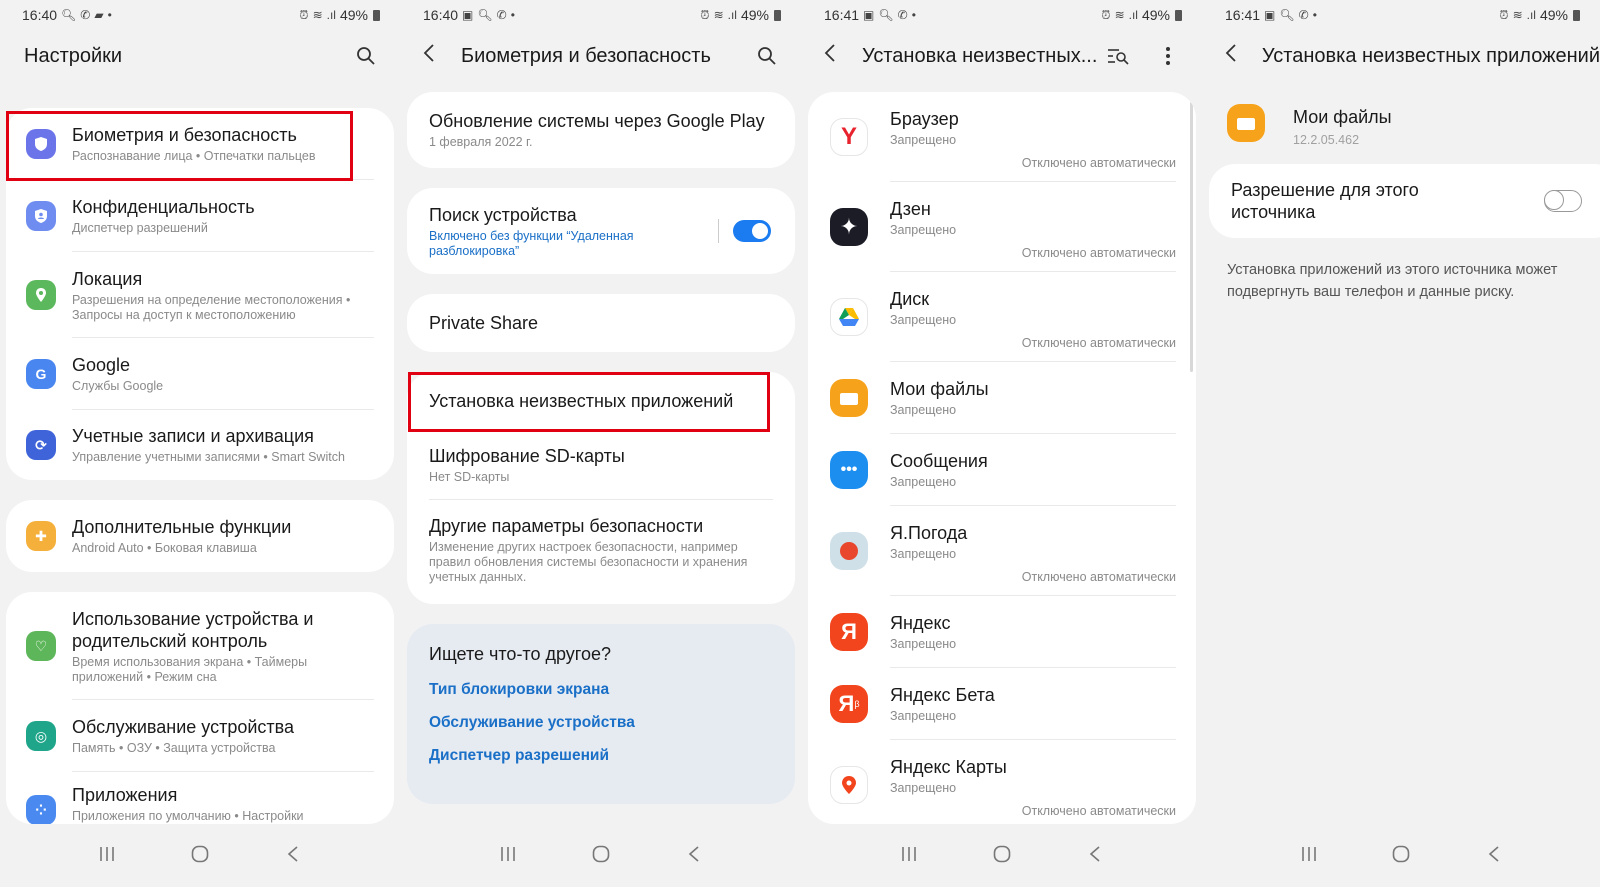  What do you see at coordinates (200, 56) in the screenshot?
I see `app-bar: Настройки` at bounding box center [200, 56].